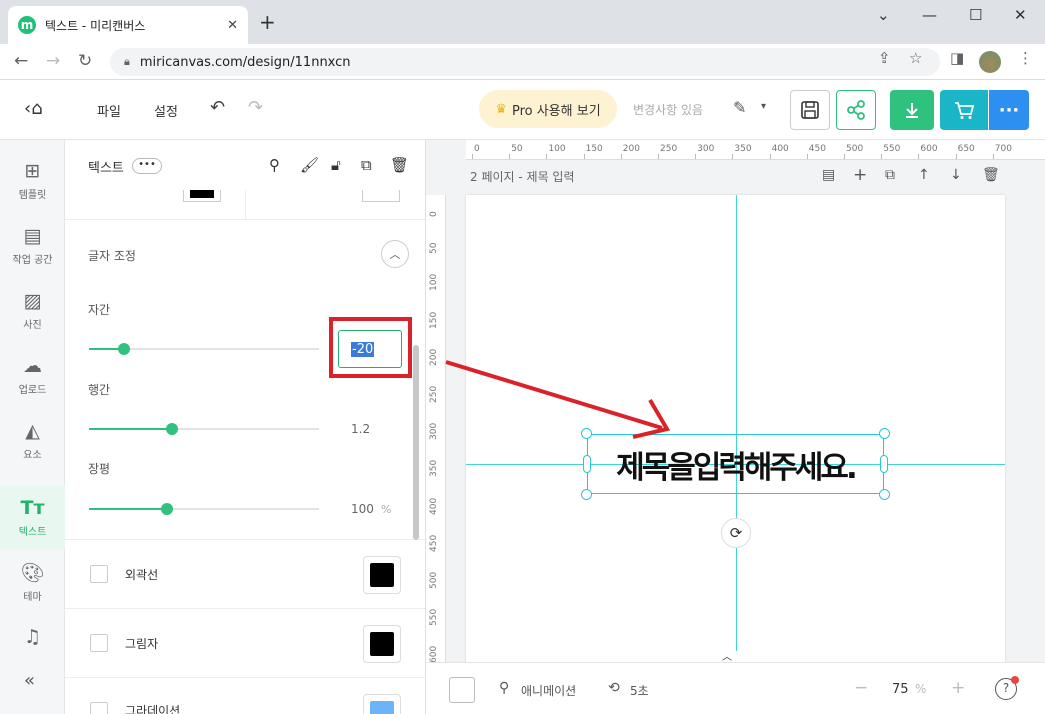 The width and height of the screenshot is (1045, 714). What do you see at coordinates (33, 108) in the screenshot?
I see `home-back-icon: ‹⌂` at bounding box center [33, 108].